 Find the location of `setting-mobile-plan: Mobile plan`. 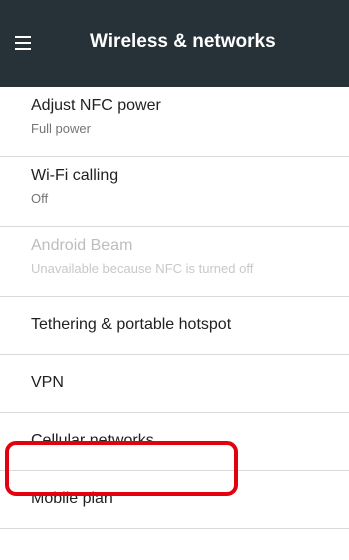

setting-mobile-plan: Mobile plan is located at coordinates (174, 500).